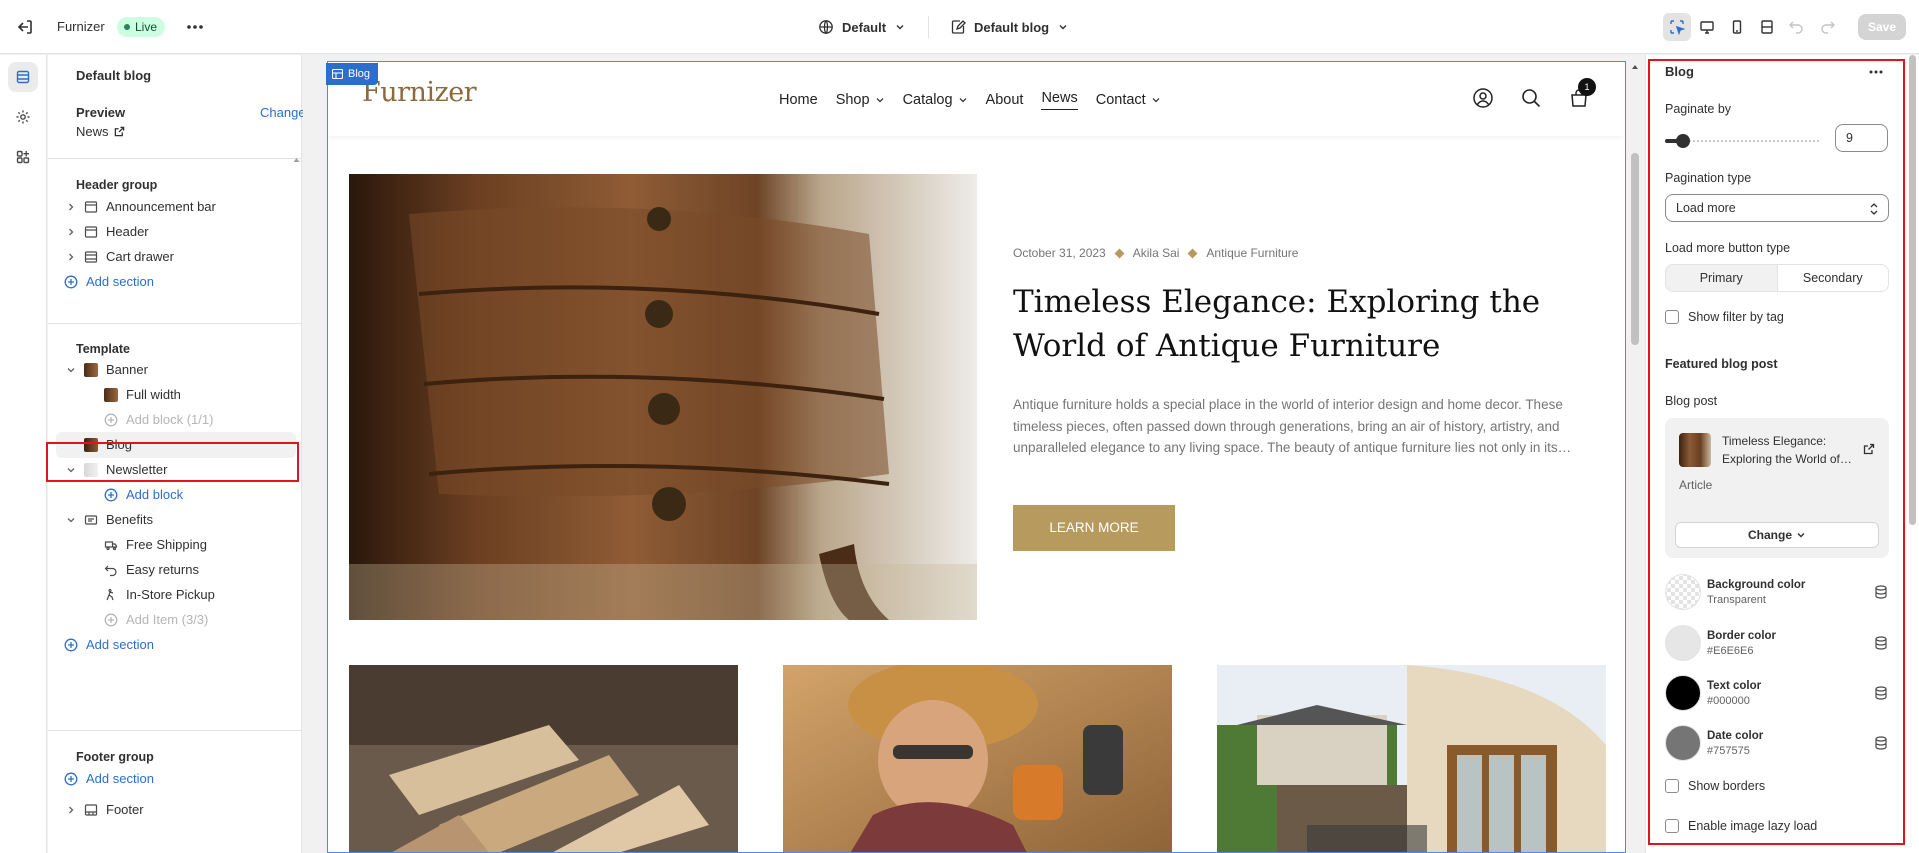 Image resolution: width=1919 pixels, height=853 pixels. I want to click on undo-icon, so click(1796, 26).